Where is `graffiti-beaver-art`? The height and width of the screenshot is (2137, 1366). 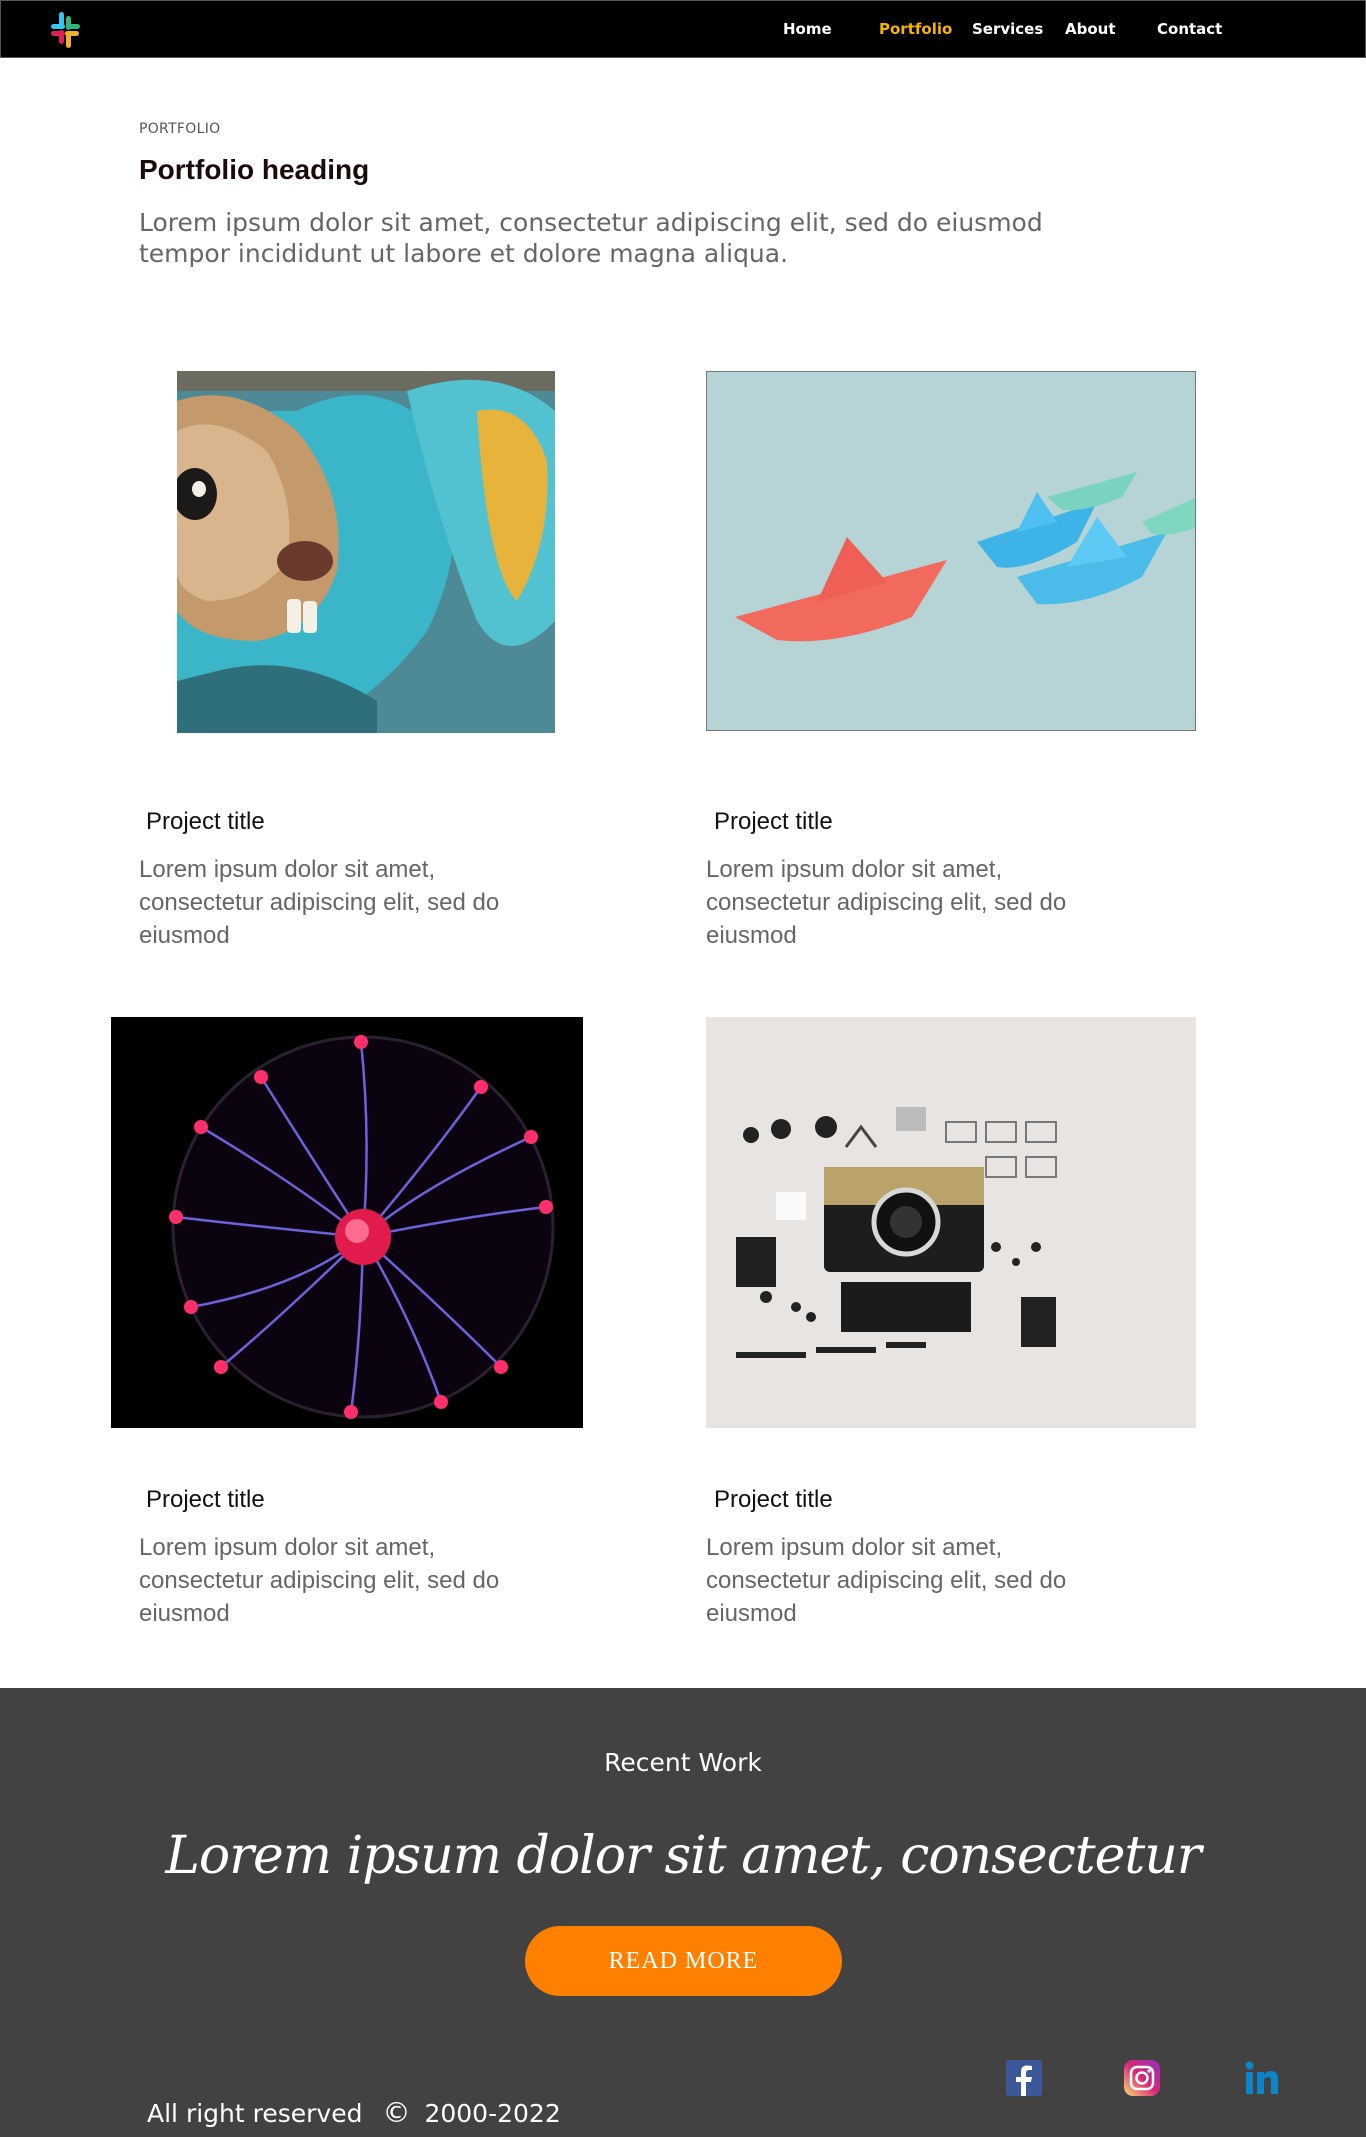 graffiti-beaver-art is located at coordinates (366, 552).